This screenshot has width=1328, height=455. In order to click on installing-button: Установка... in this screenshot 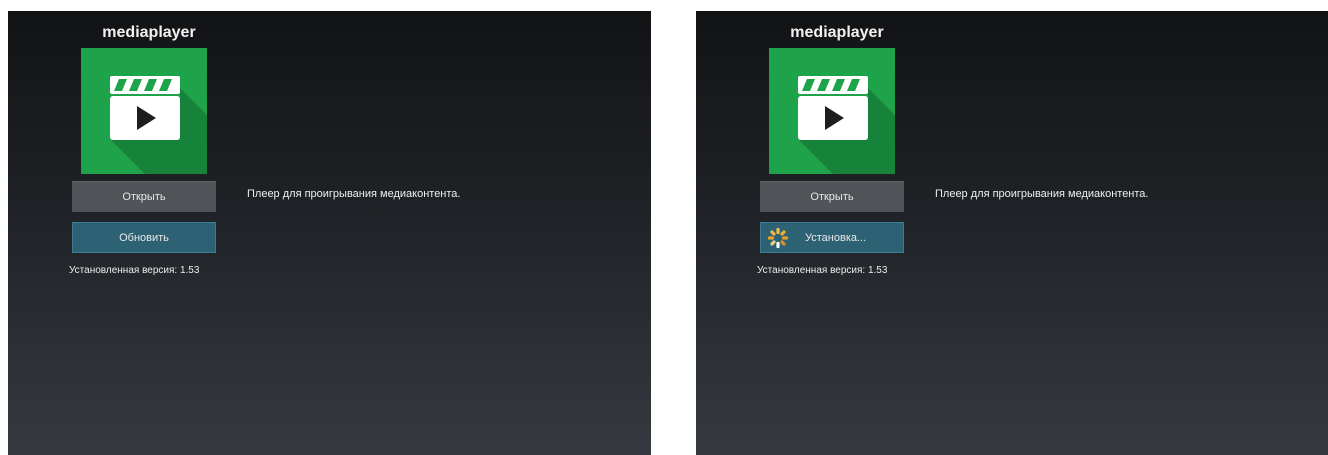, I will do `click(832, 237)`.